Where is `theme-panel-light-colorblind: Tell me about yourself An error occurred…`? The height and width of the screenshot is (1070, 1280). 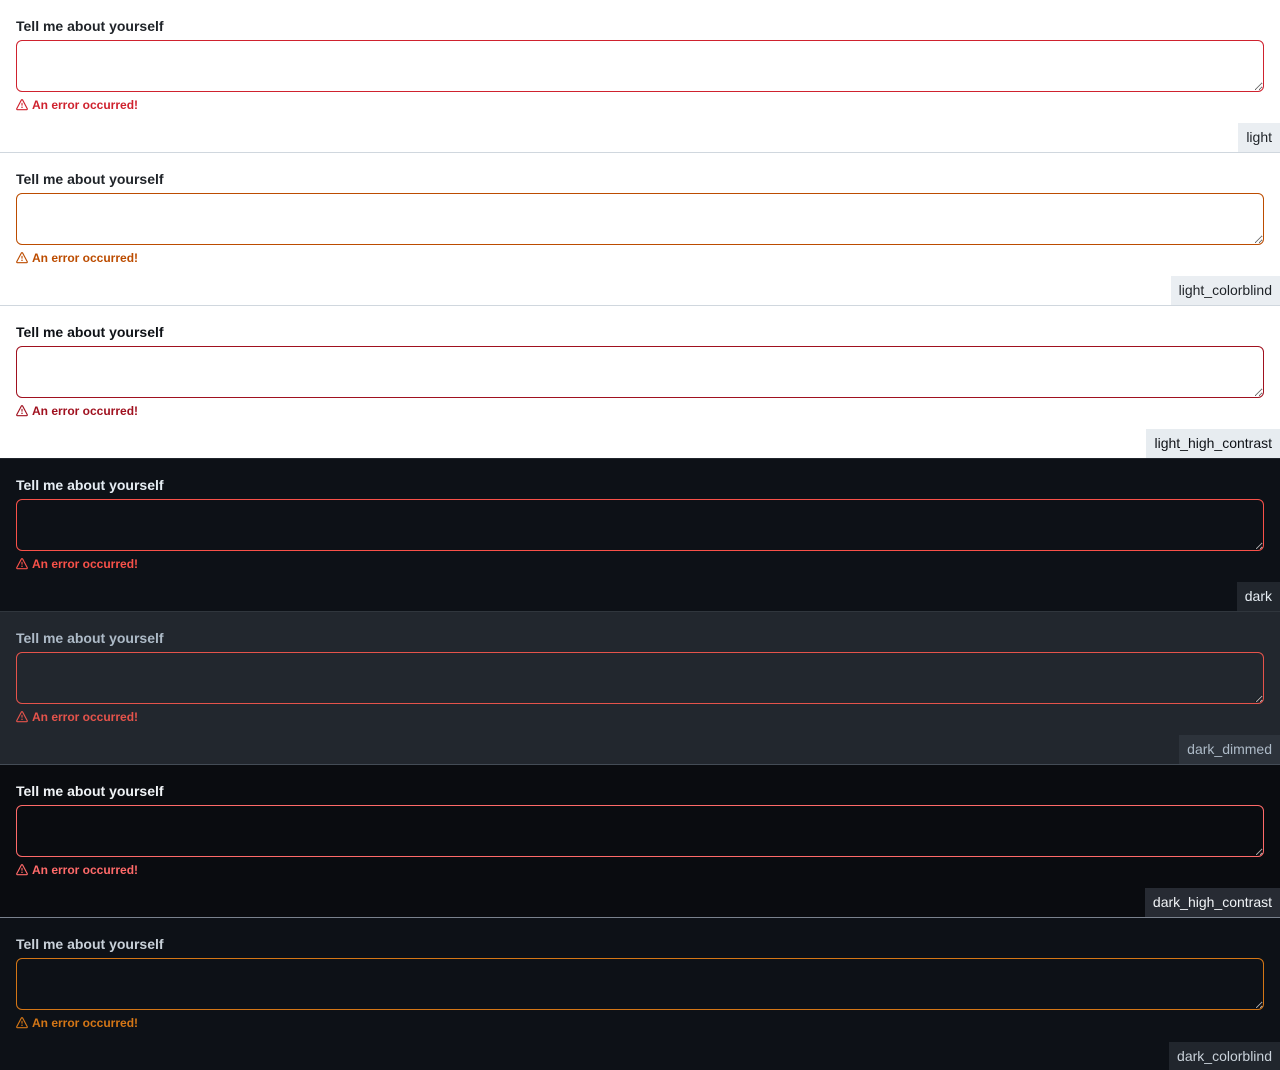
theme-panel-light-colorblind: Tell me about yourself An error occurred… is located at coordinates (640, 229).